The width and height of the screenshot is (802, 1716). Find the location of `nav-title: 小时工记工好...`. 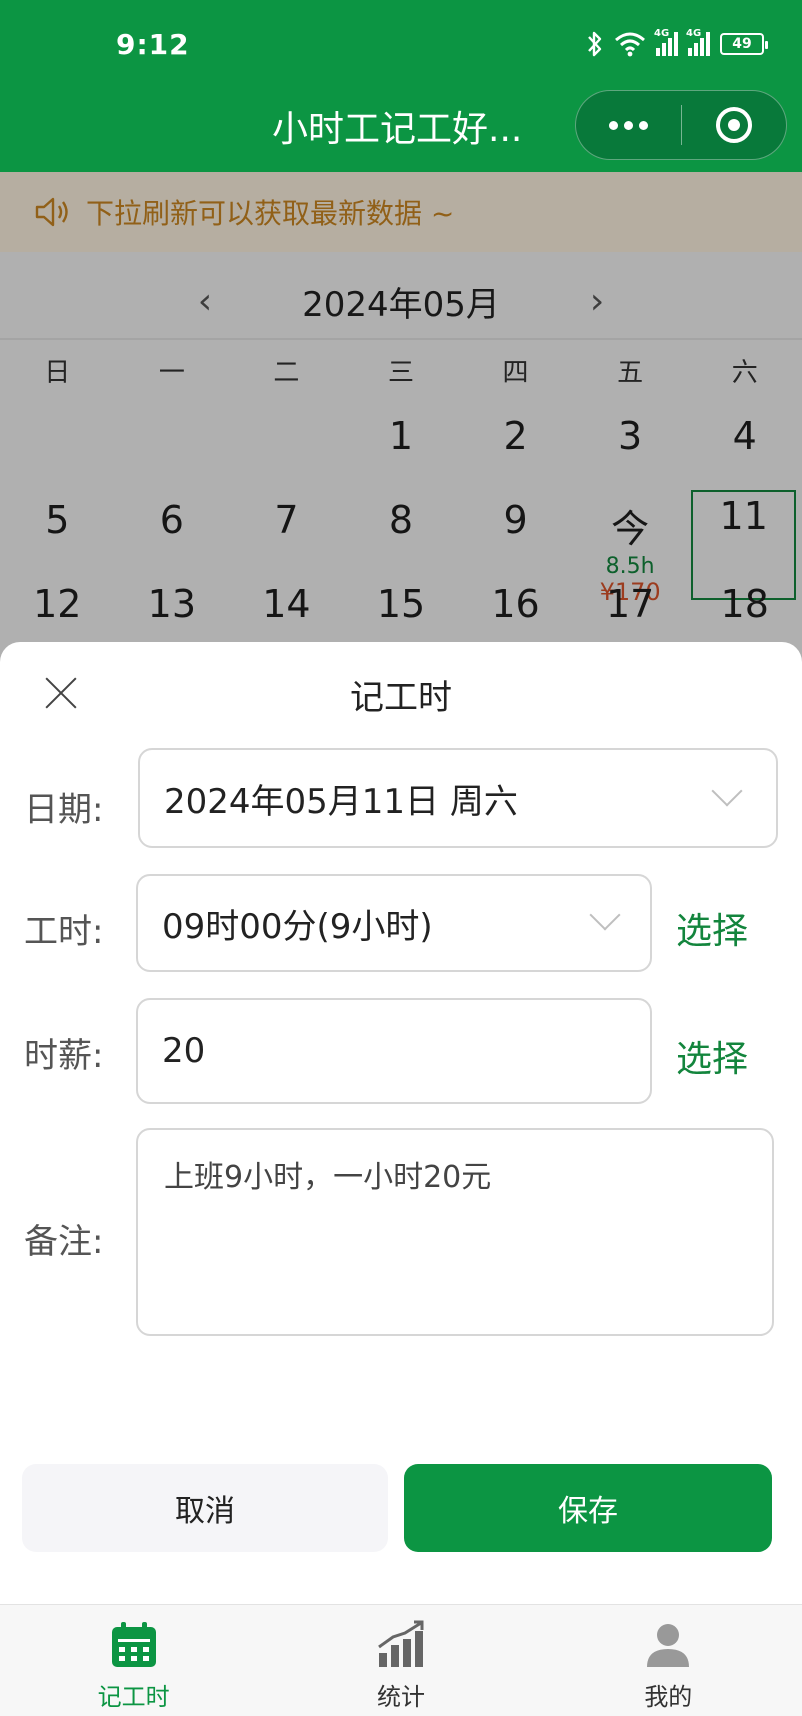

nav-title: 小时工记工好... is located at coordinates (397, 129).